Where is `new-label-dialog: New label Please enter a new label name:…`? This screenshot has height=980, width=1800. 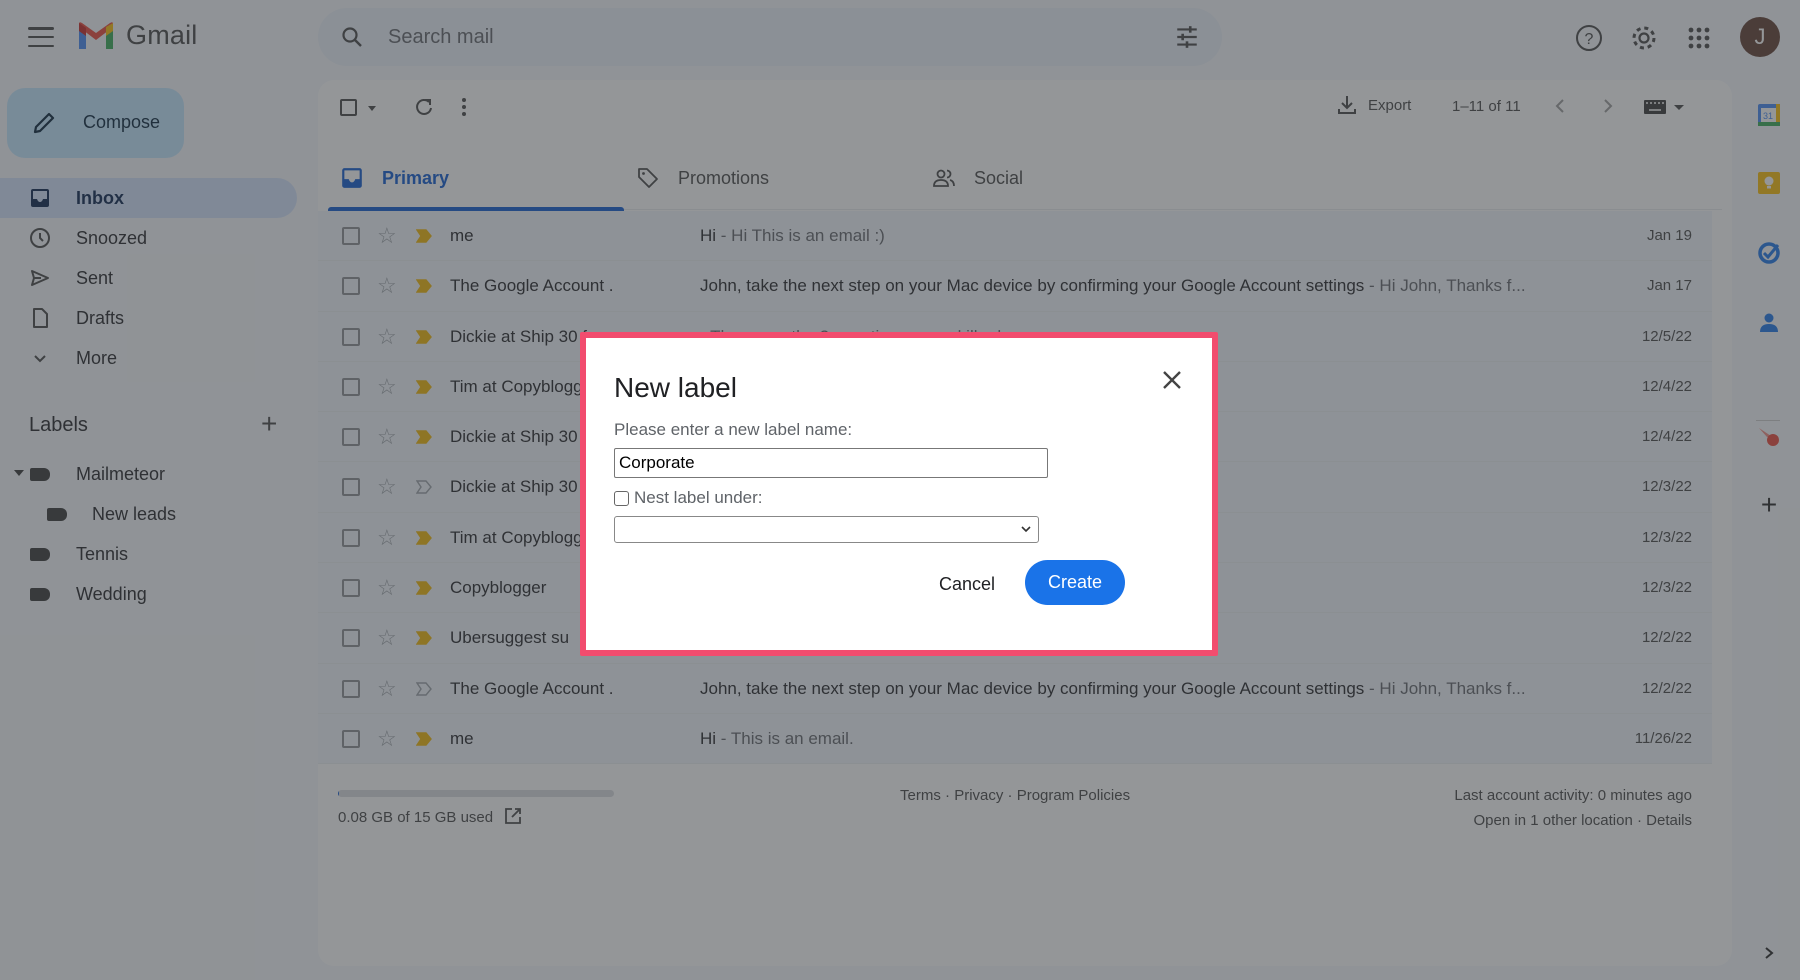 new-label-dialog: New label Please enter a new label name:… is located at coordinates (899, 494).